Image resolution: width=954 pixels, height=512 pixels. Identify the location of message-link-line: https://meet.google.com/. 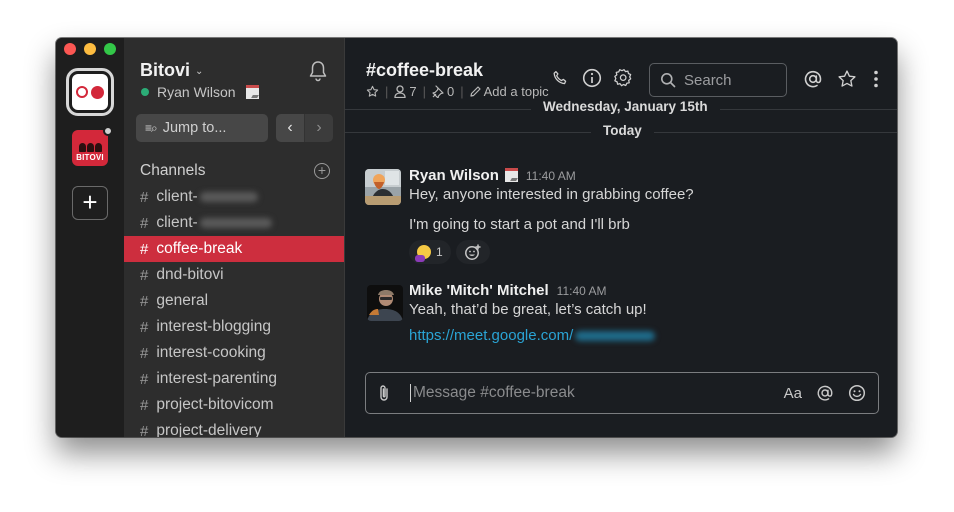
(643, 335).